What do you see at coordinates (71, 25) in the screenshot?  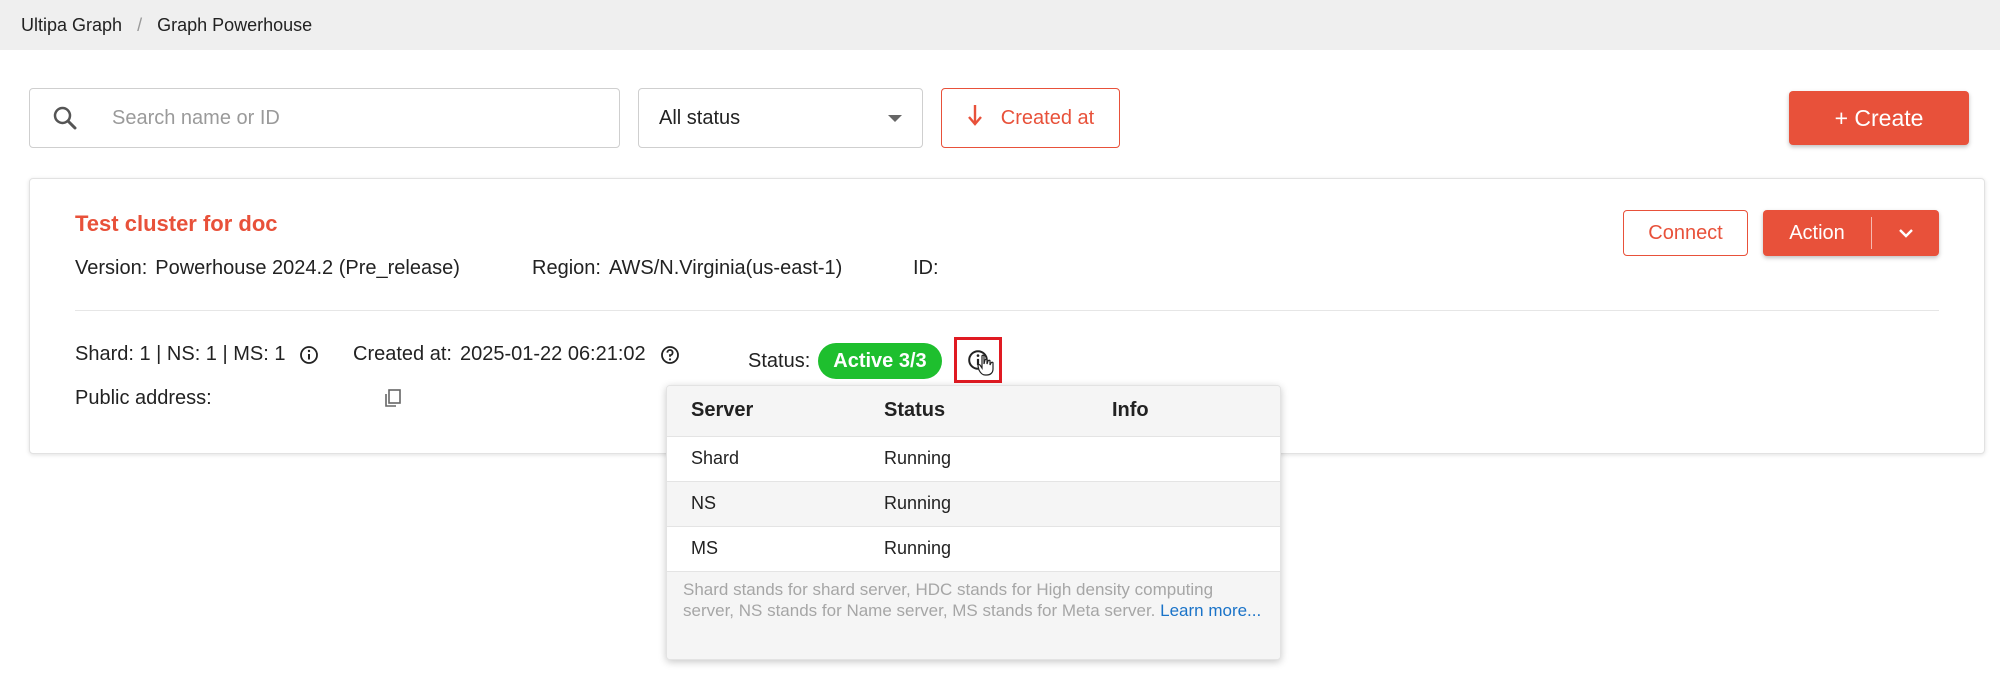 I see `breadcrumb-item-ultipa-graph: Ultipa Graph` at bounding box center [71, 25].